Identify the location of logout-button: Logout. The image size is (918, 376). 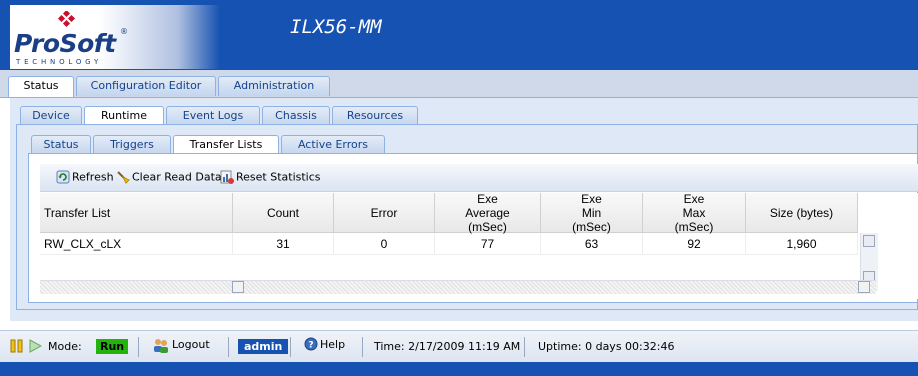
(191, 344).